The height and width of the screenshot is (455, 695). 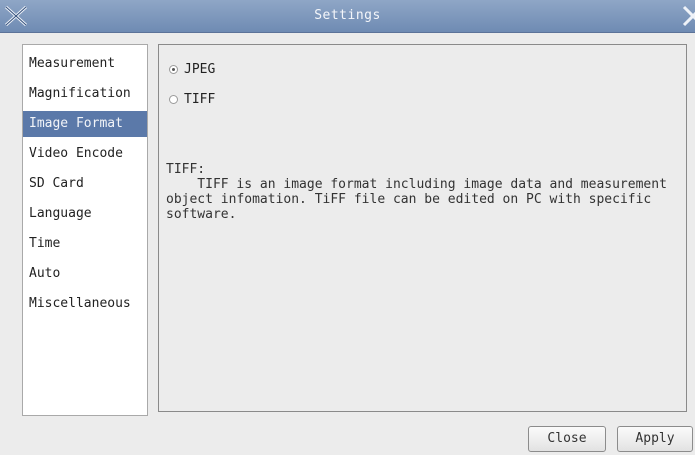 What do you see at coordinates (173, 99) in the screenshot?
I see `radio-tiff-indicator` at bounding box center [173, 99].